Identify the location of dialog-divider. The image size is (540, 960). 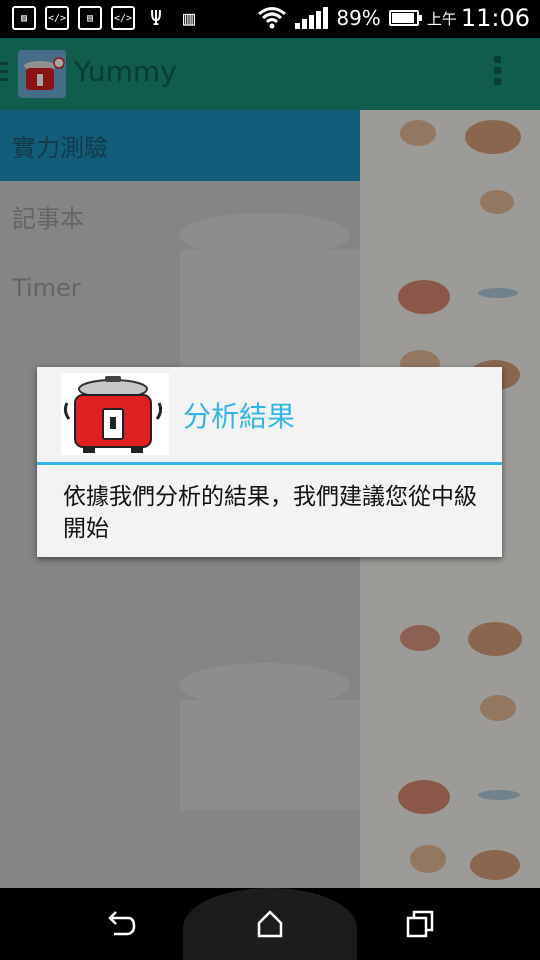
(269, 463).